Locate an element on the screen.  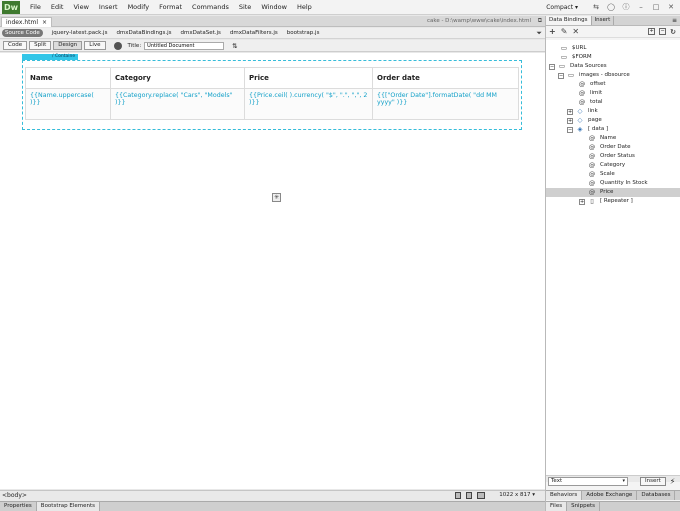
object-icon: ◇ is located at coordinates (580, 111).